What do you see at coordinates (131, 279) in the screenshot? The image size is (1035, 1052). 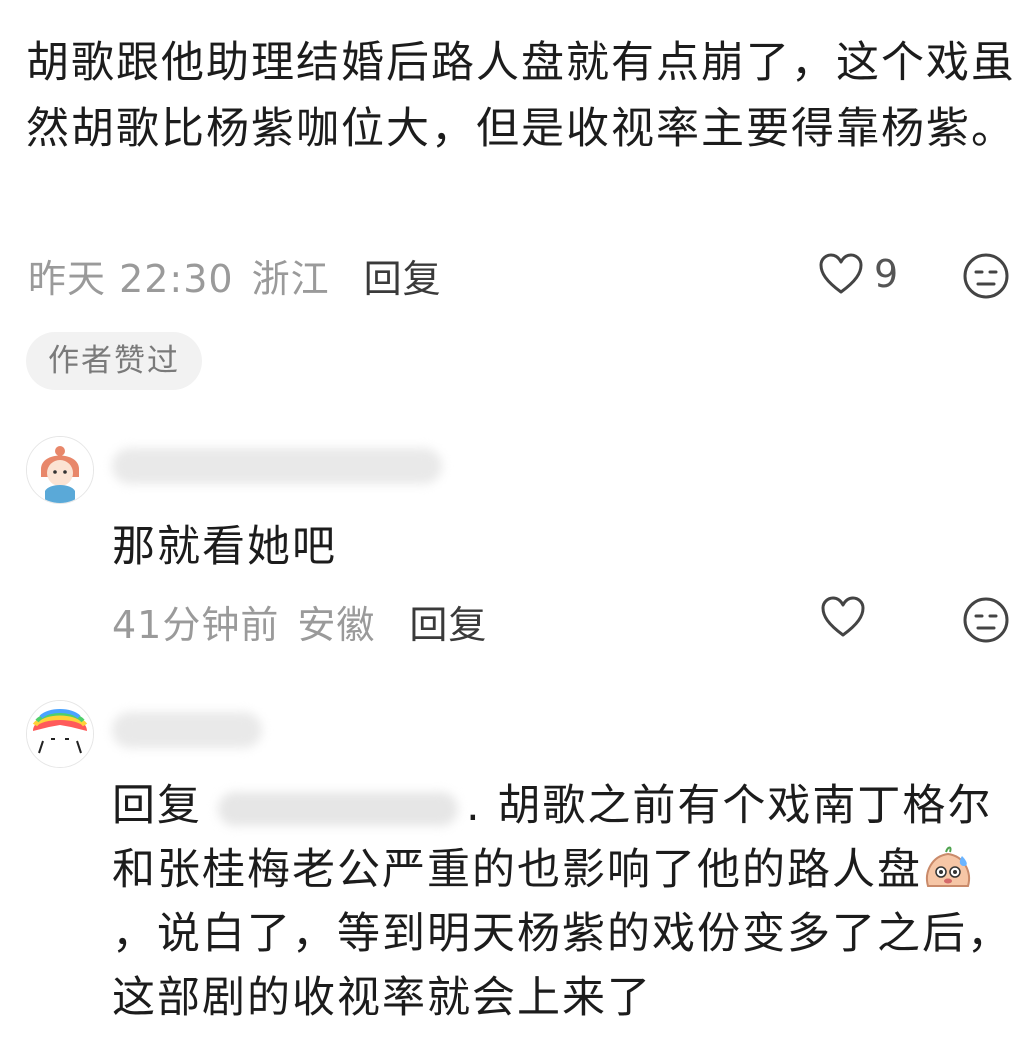 I see `comment-time: 昨天 22:30` at bounding box center [131, 279].